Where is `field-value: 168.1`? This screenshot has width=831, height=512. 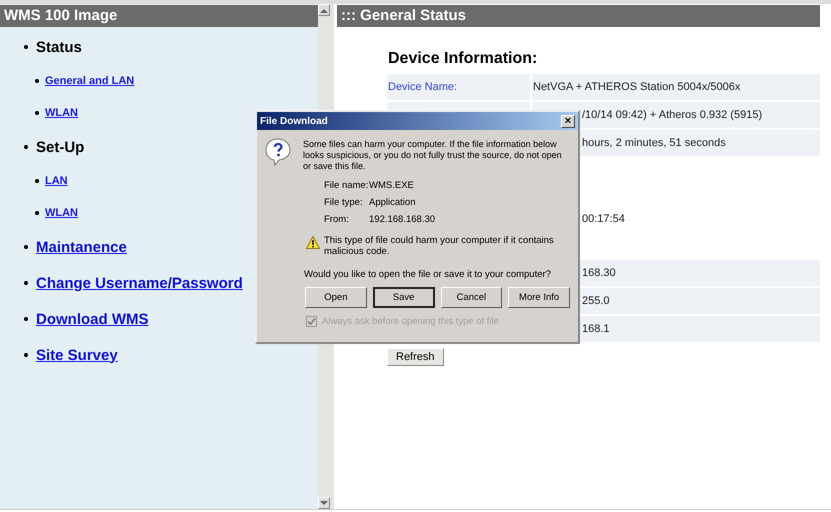
field-value: 168.1 is located at coordinates (596, 329).